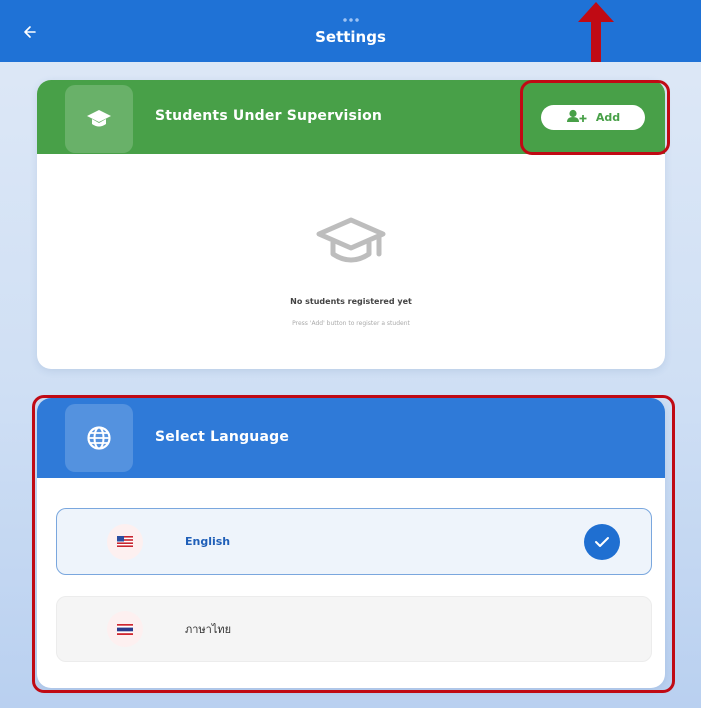 Image resolution: width=701 pixels, height=708 pixels. Describe the element at coordinates (99, 438) in the screenshot. I see `globe-icon` at that location.